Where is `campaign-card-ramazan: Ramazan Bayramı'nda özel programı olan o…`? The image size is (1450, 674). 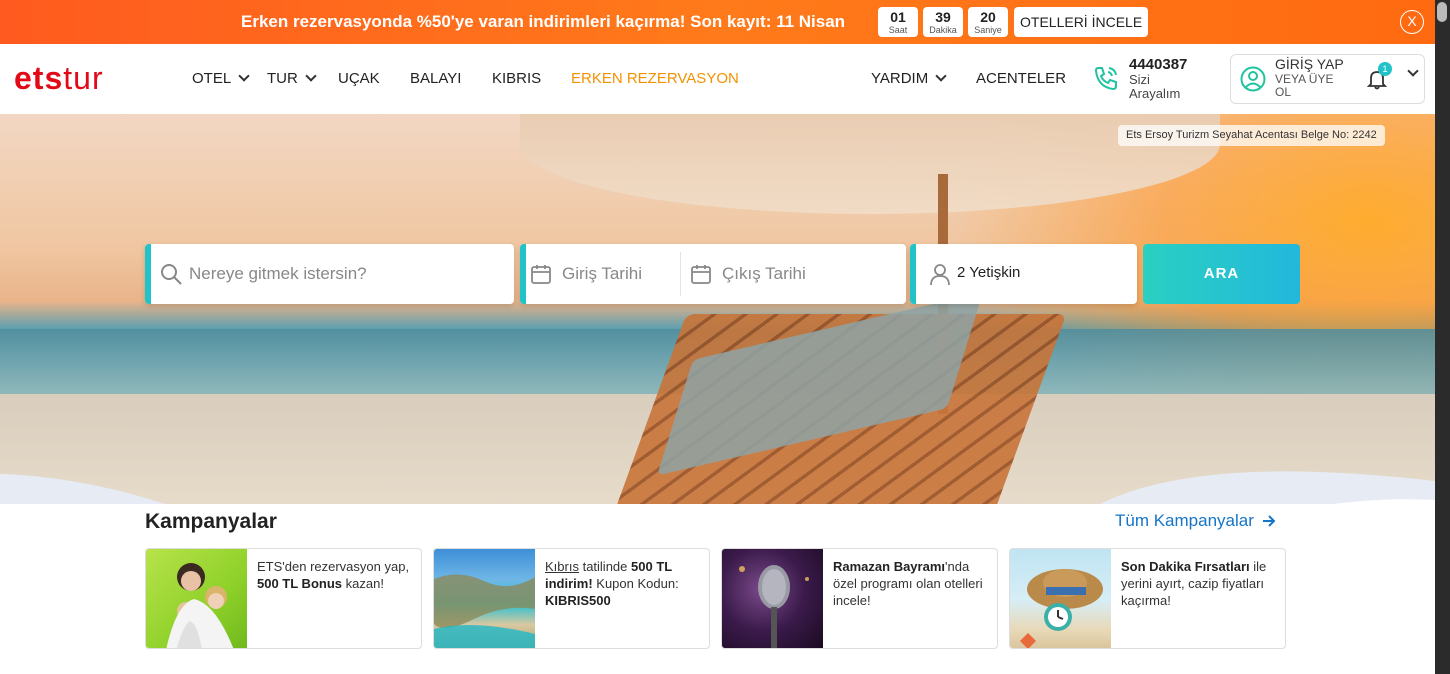 campaign-card-ramazan: Ramazan Bayramı'nda özel programı olan o… is located at coordinates (859, 598).